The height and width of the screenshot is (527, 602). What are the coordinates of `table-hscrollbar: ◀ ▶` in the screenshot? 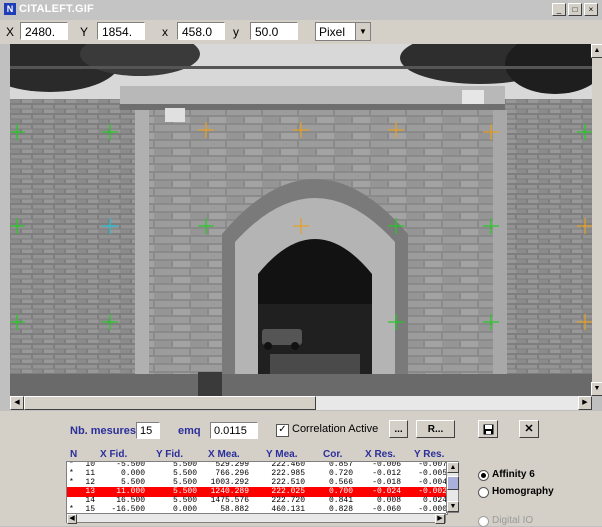 It's located at (256, 518).